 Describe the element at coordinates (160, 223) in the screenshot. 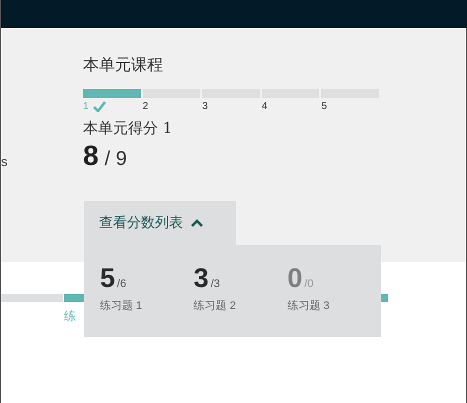

I see `score-list-toggle: 查看分数列表` at that location.